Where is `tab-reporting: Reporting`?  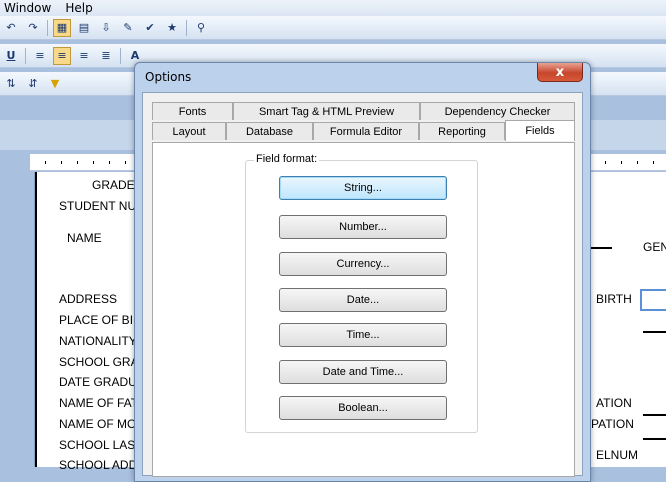 tab-reporting: Reporting is located at coordinates (462, 131).